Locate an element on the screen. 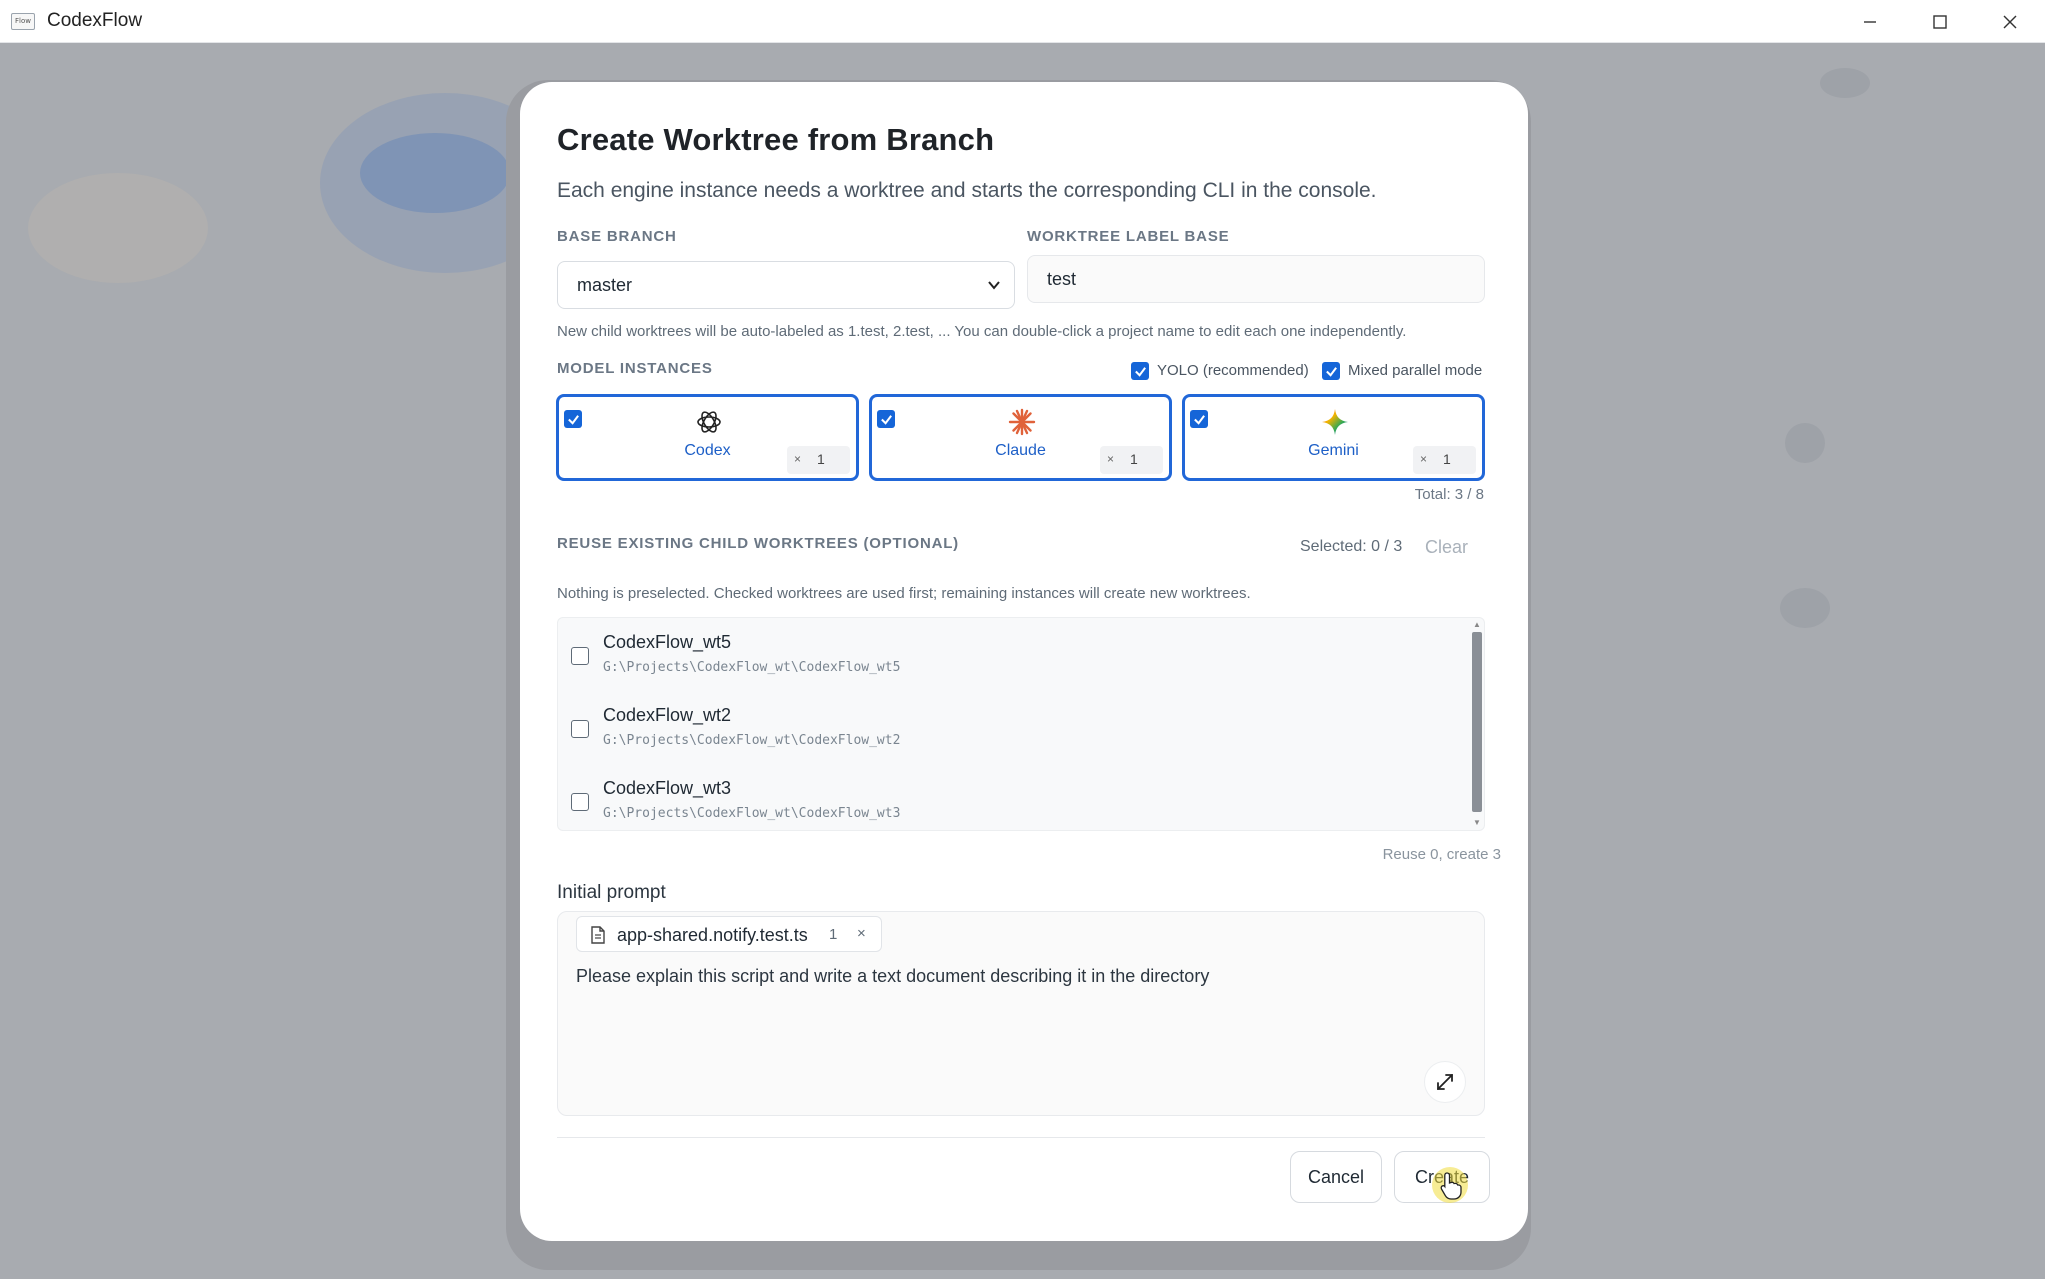 The height and width of the screenshot is (1279, 2045). worktree-path: G:\Projects\CodexFlow_wt\CodexFlow_wt5 is located at coordinates (752, 667).